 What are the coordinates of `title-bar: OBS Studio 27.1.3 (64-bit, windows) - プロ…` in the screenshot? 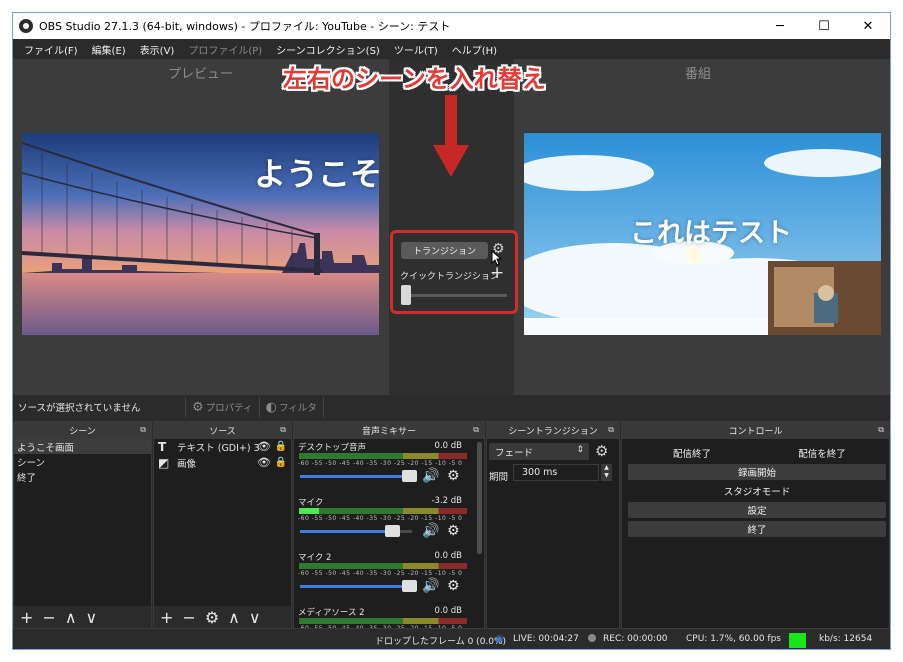 It's located at (451, 26).